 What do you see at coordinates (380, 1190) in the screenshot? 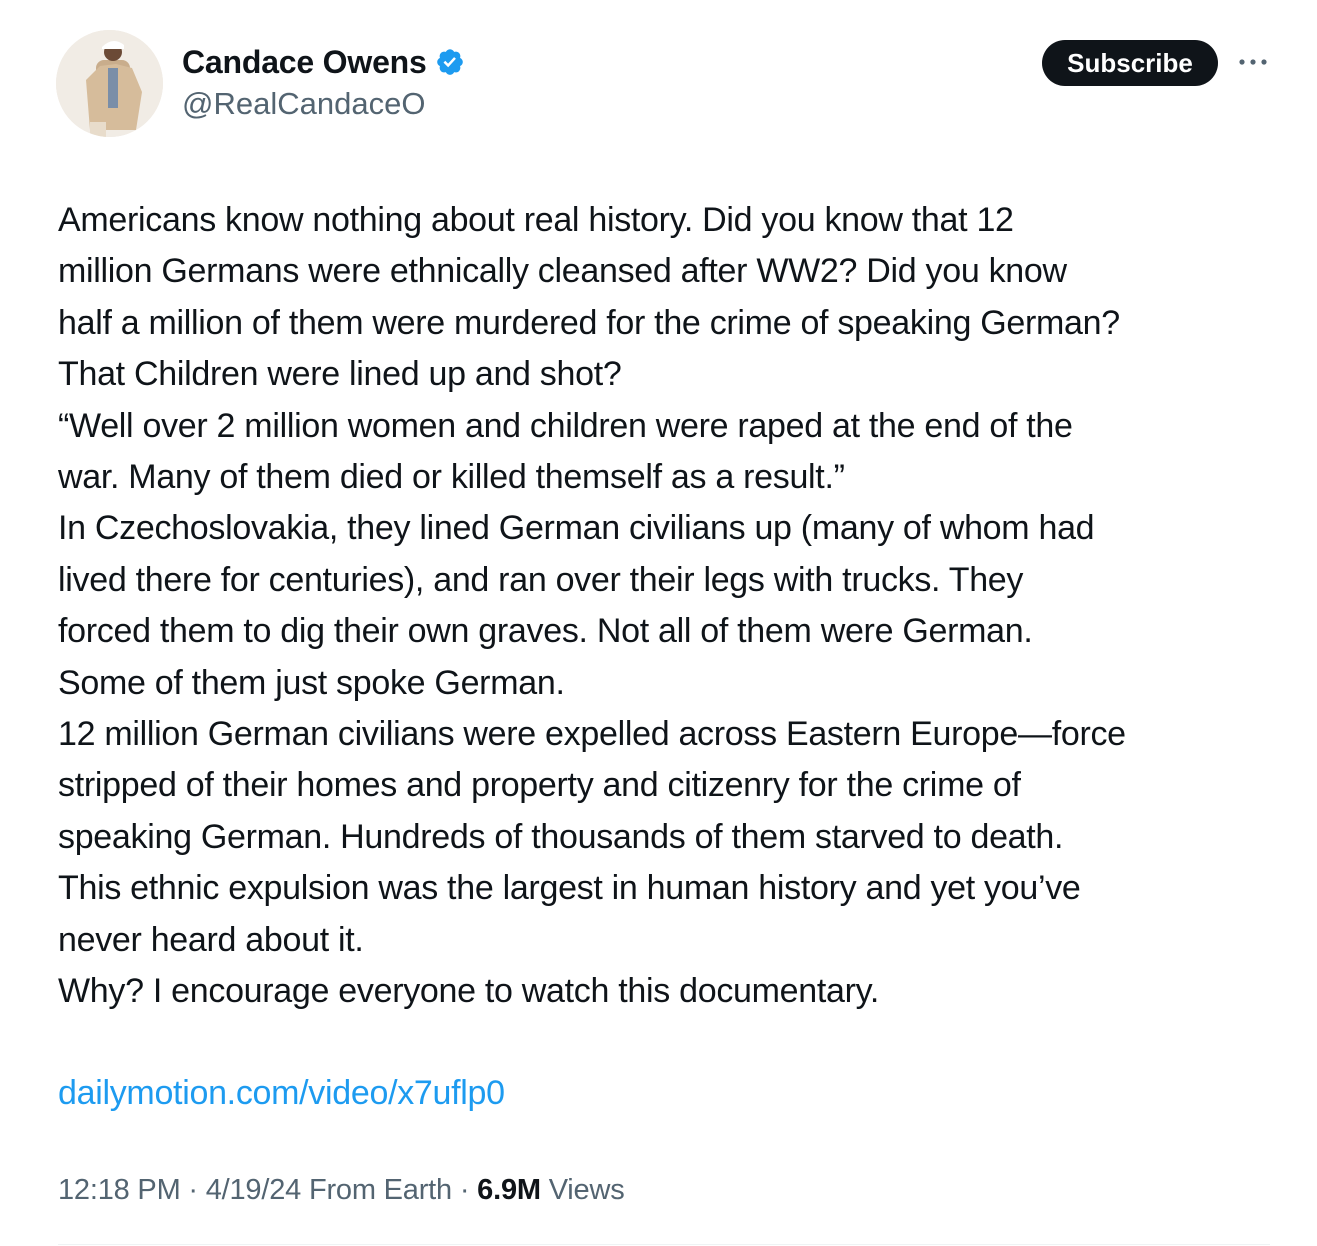
I see `tweet-source: From Earth` at bounding box center [380, 1190].